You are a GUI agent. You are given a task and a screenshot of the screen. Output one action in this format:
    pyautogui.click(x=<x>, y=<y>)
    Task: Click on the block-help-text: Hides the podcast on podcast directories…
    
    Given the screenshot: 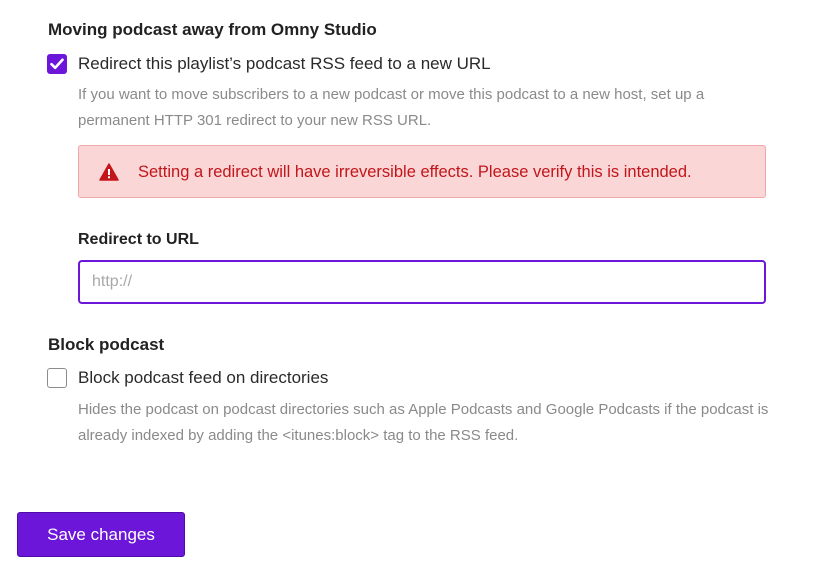 What is the action you would take?
    pyautogui.click(x=423, y=422)
    